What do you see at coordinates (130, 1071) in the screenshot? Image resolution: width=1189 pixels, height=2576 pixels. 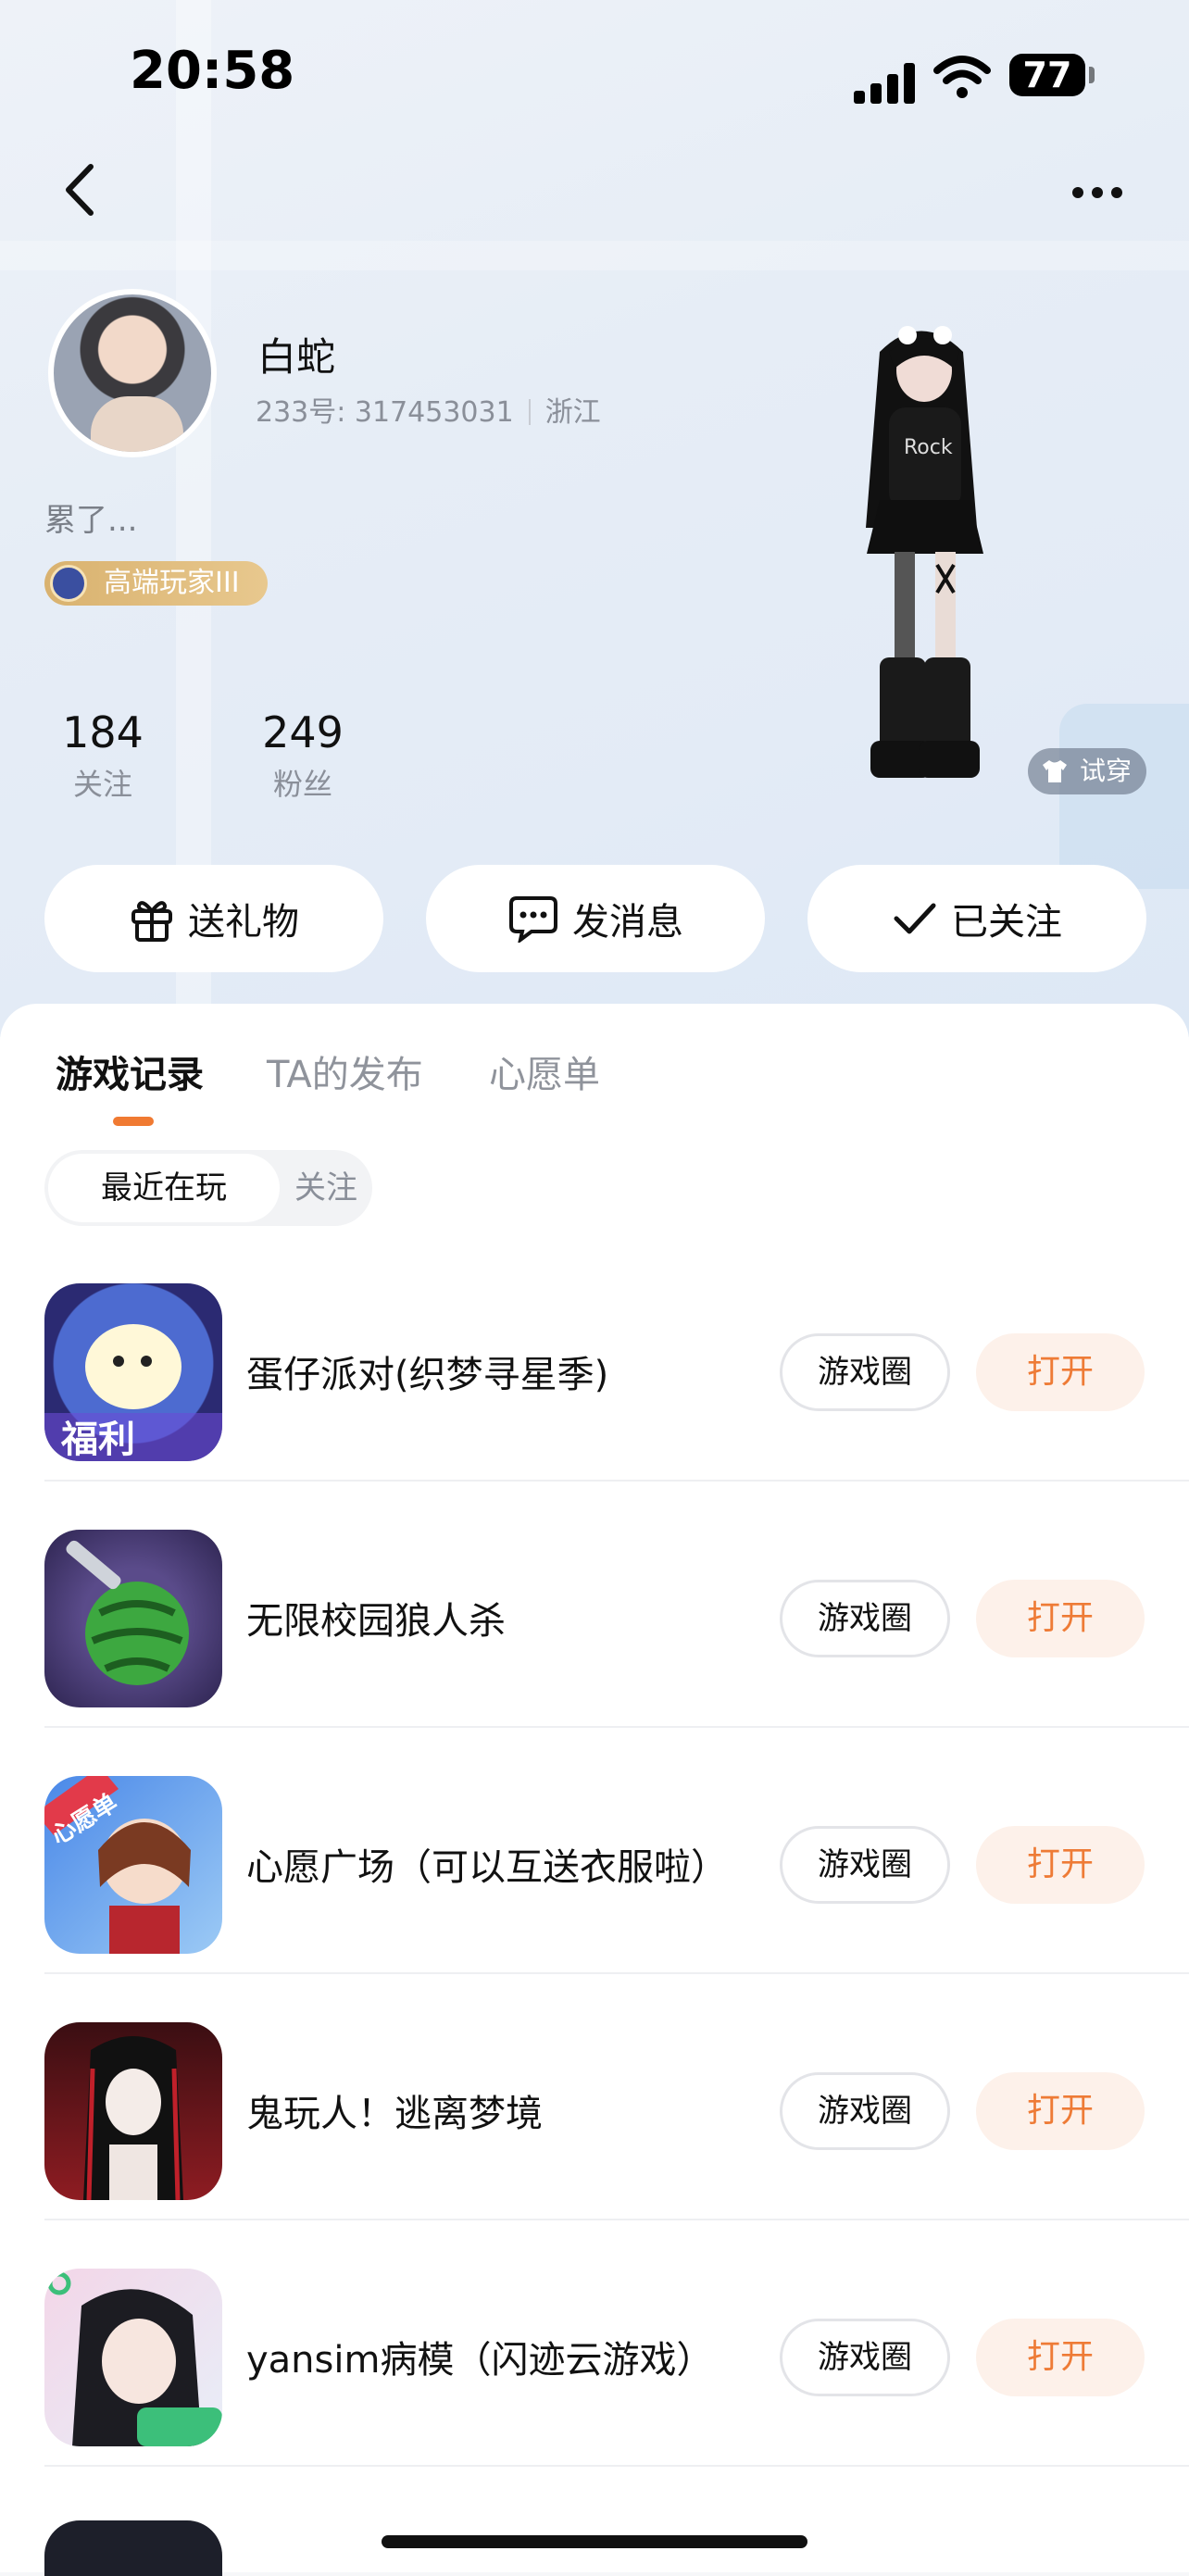 I see `tab-game-records: 游戏记录` at bounding box center [130, 1071].